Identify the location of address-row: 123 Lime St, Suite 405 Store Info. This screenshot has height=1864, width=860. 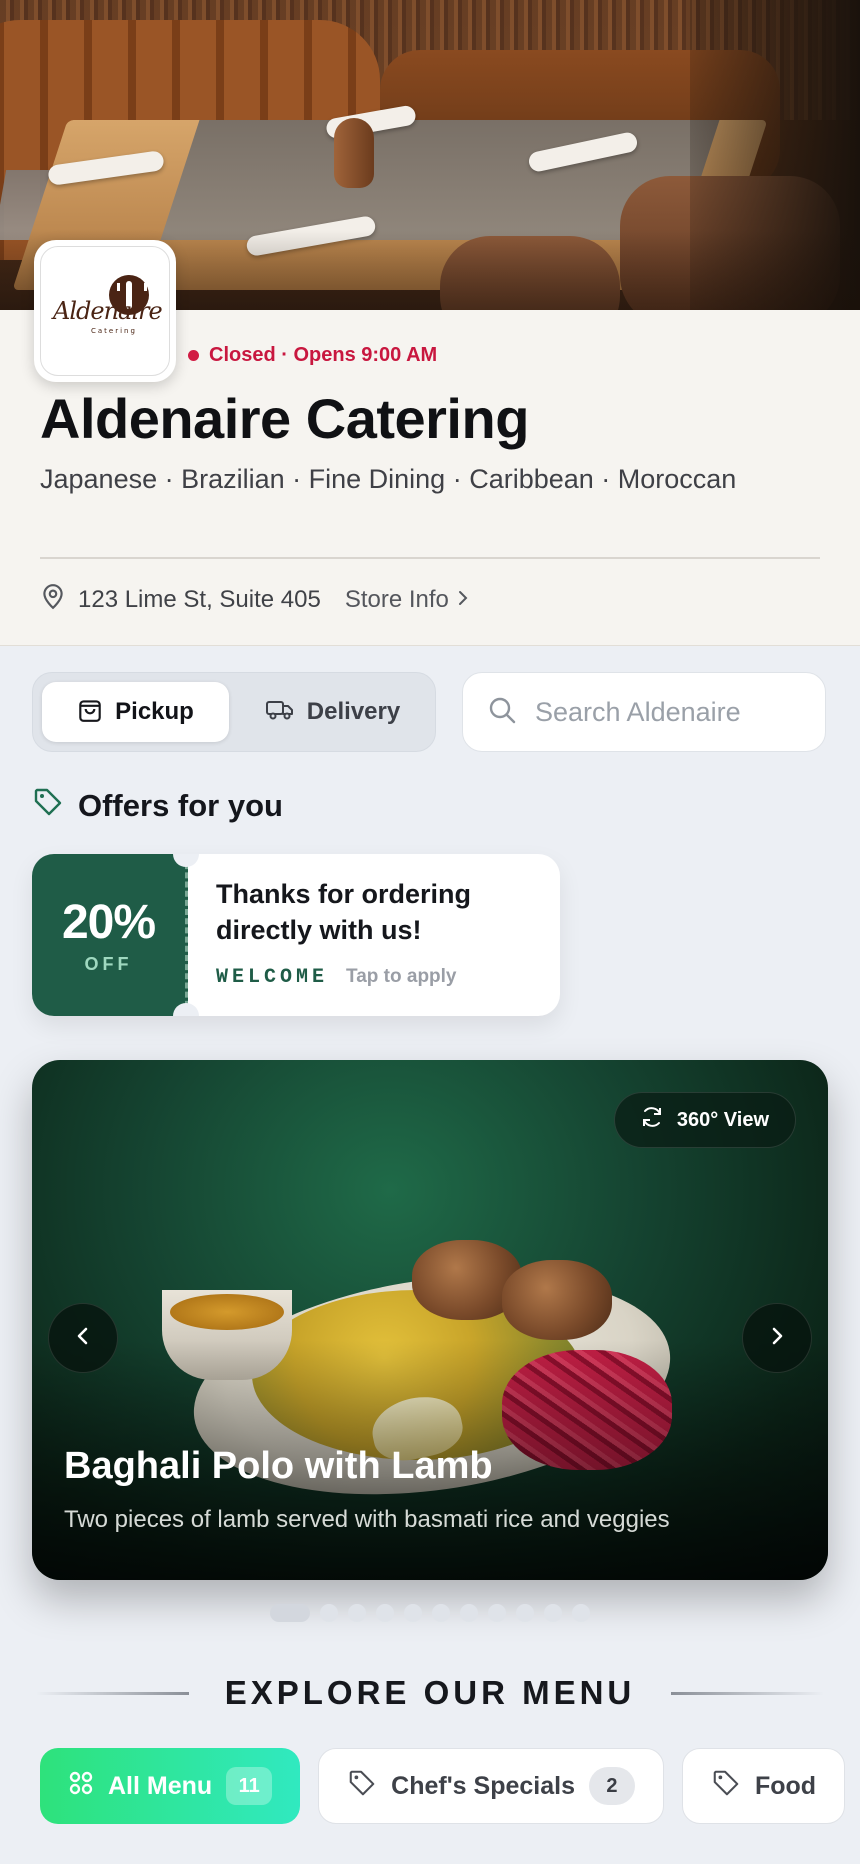
(254, 599).